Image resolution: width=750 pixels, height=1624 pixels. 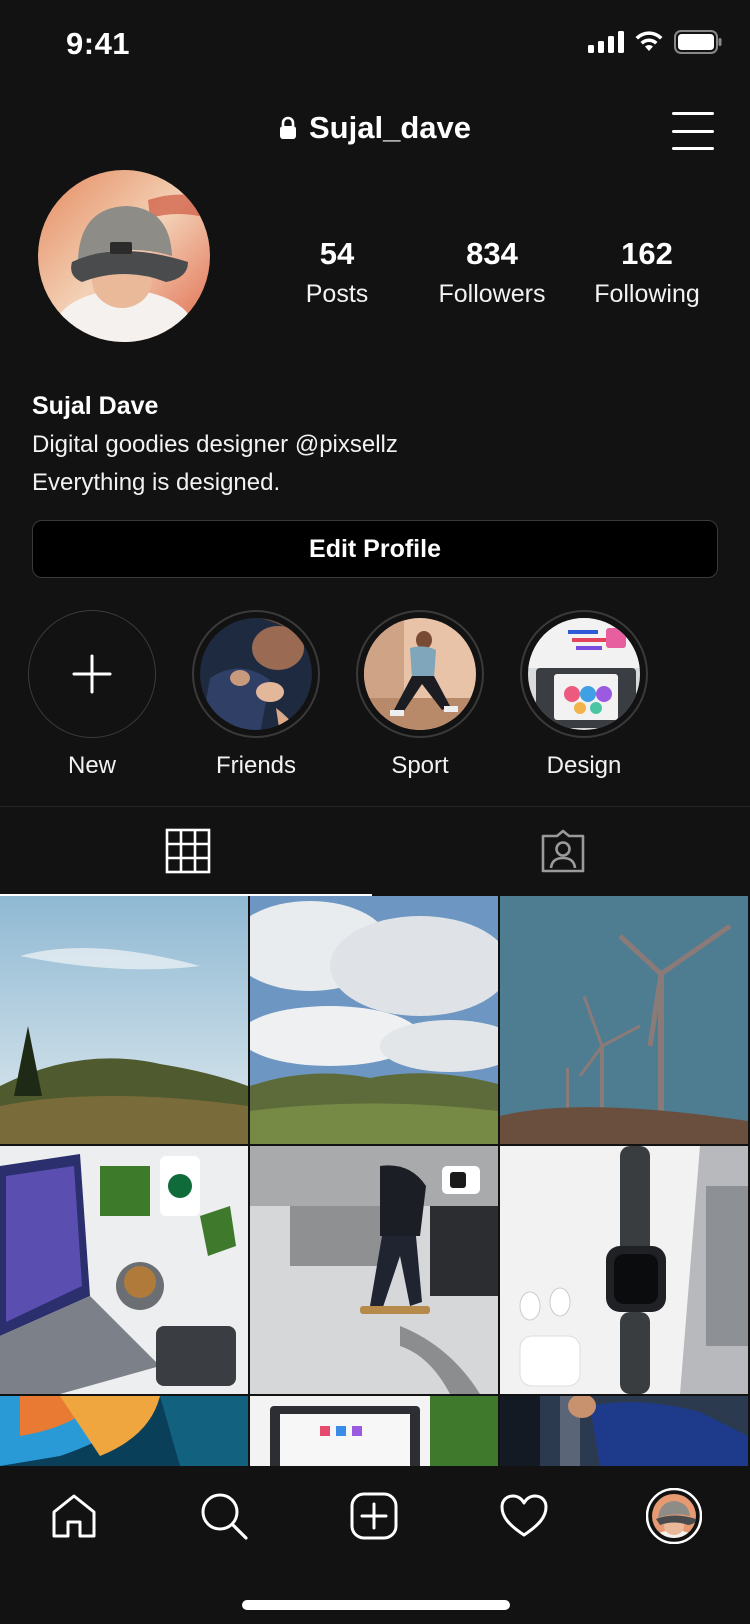 What do you see at coordinates (698, 42) in the screenshot?
I see `battery-icon` at bounding box center [698, 42].